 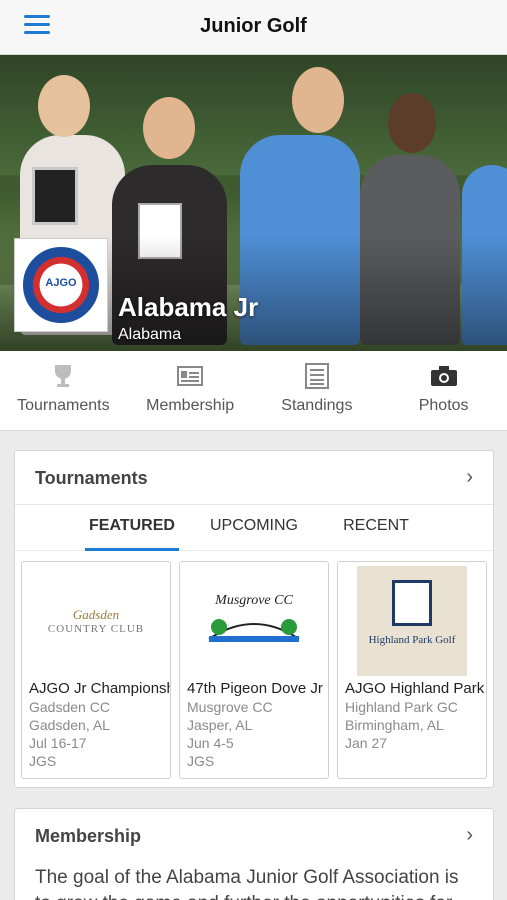 I want to click on tournament-course: Musgrove CC, so click(x=230, y=707).